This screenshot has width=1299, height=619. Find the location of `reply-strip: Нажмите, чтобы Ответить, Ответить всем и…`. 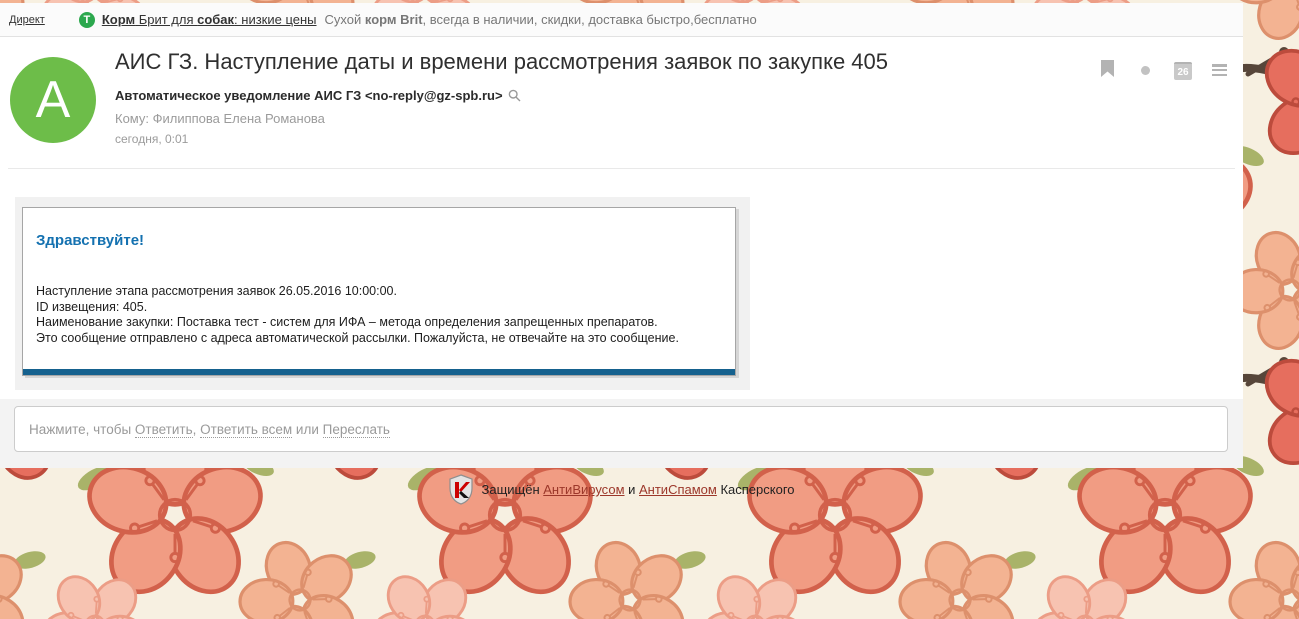

reply-strip: Нажмите, чтобы Ответить, Ответить всем и… is located at coordinates (621, 433).